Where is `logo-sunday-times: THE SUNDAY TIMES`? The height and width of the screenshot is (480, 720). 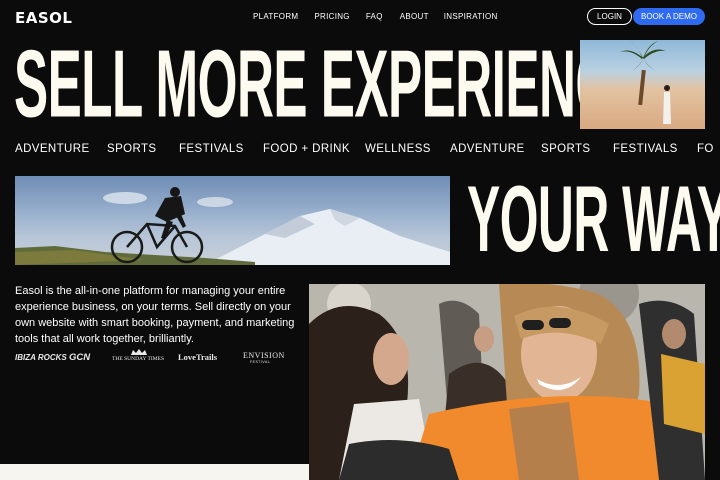
logo-sunday-times: THE SUNDAY TIMES is located at coordinates (138, 359).